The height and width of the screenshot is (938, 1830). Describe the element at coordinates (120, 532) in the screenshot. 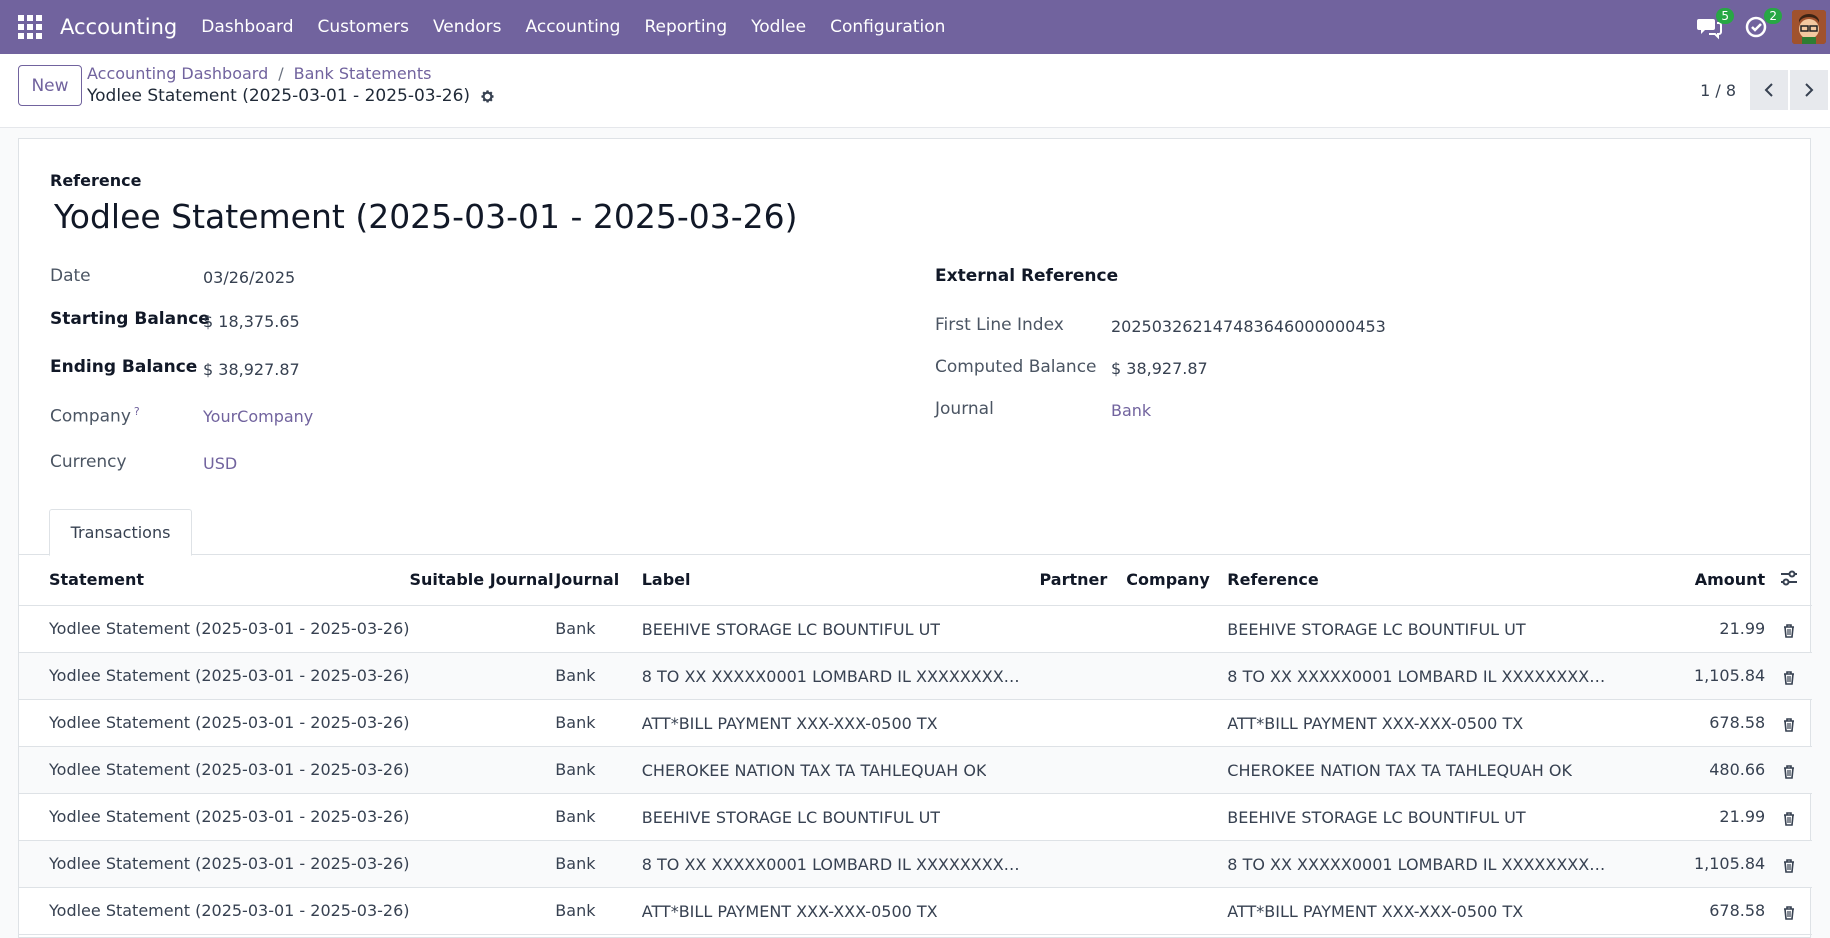

I see `tab-transactions: Transactions` at that location.